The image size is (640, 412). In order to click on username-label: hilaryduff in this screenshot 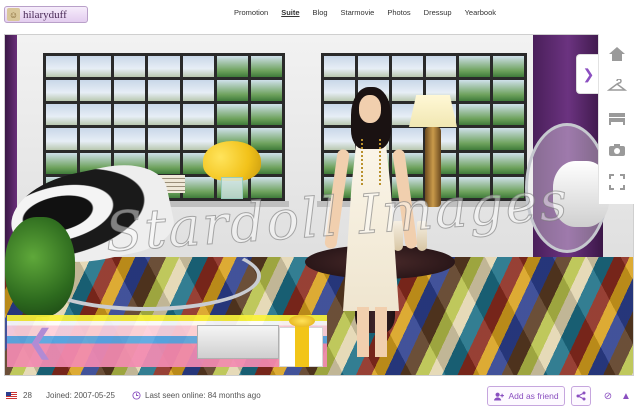, I will do `click(45, 14)`.